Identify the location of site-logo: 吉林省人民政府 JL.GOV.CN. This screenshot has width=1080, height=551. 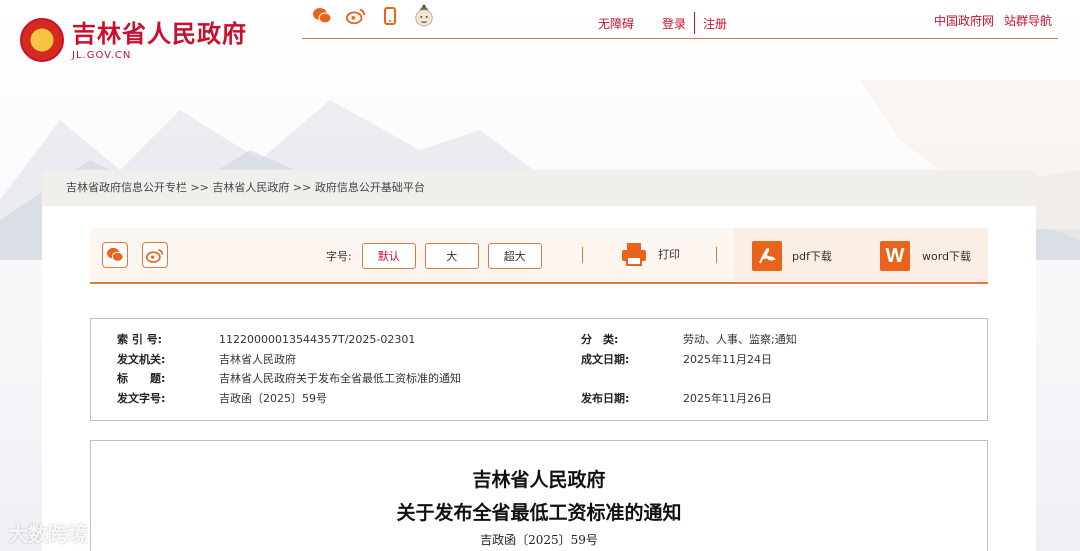
(133, 40).